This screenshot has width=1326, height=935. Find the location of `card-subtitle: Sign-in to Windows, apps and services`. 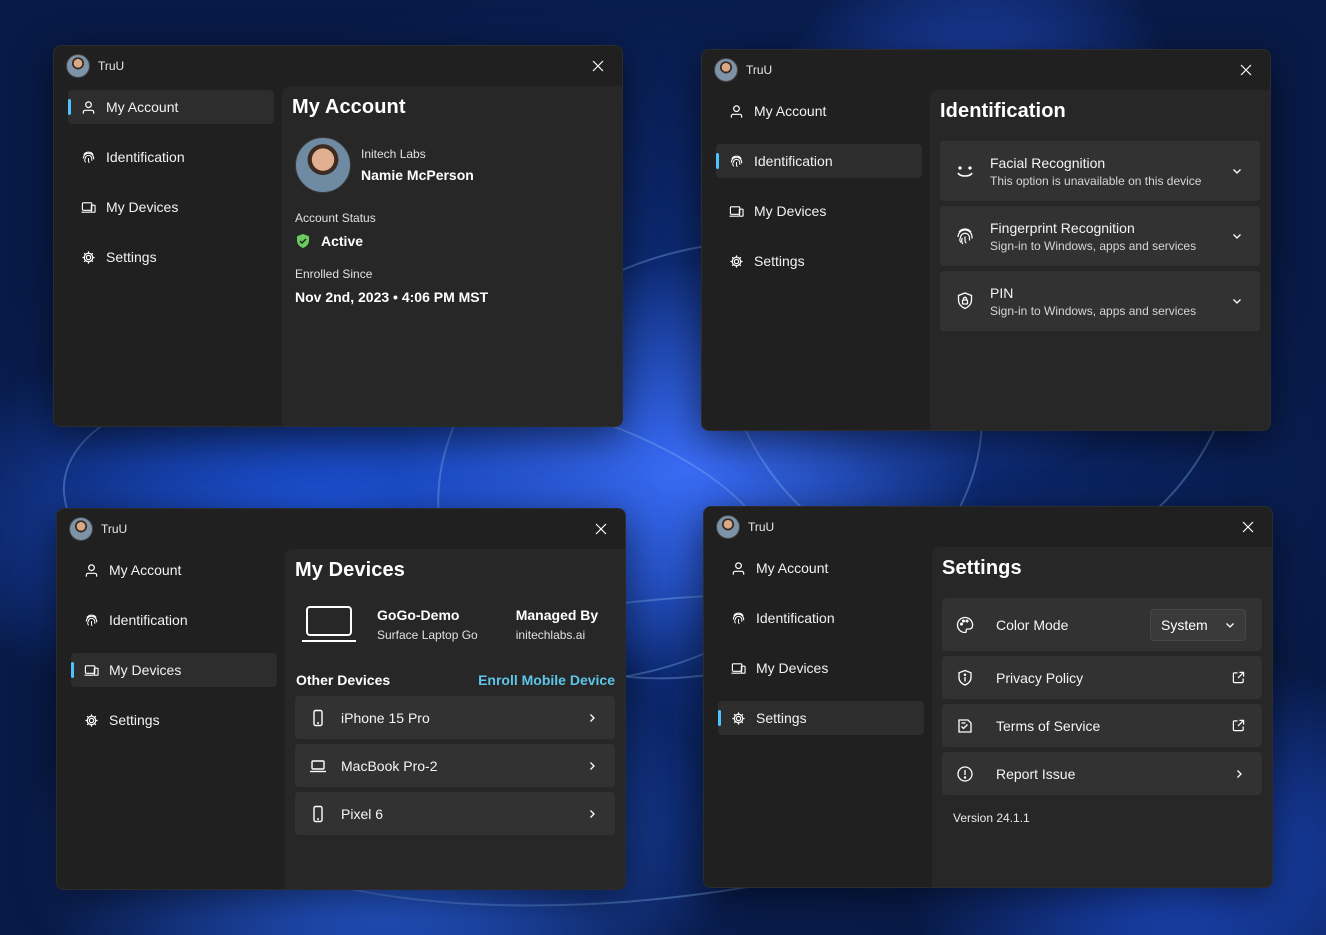

card-subtitle: Sign-in to Windows, apps and services is located at coordinates (1093, 310).